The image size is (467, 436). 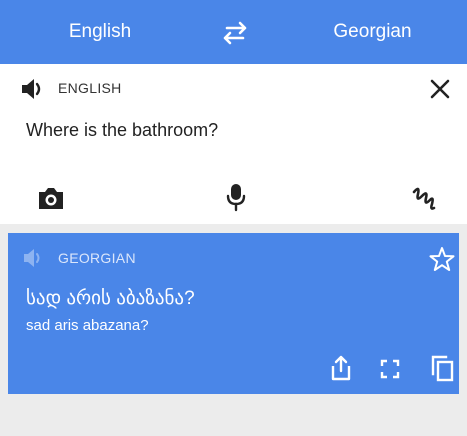 I want to click on copy-icon, so click(x=442, y=368).